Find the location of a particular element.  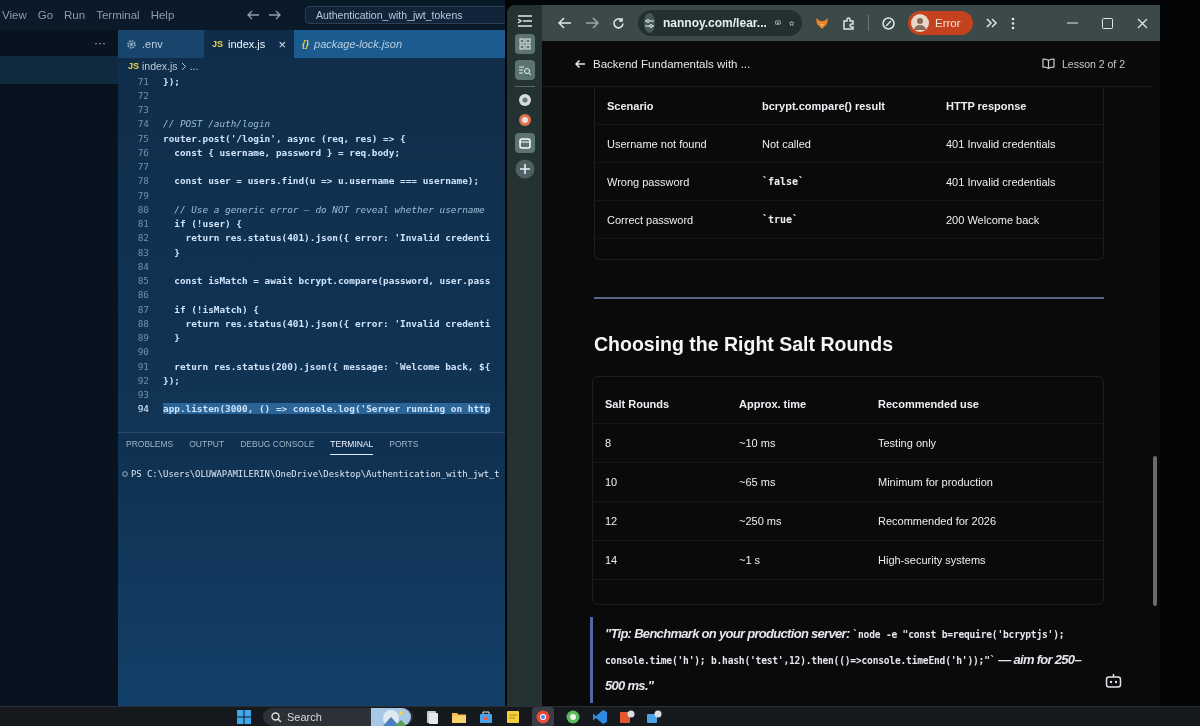

stack-icon is located at coordinates (654, 716).